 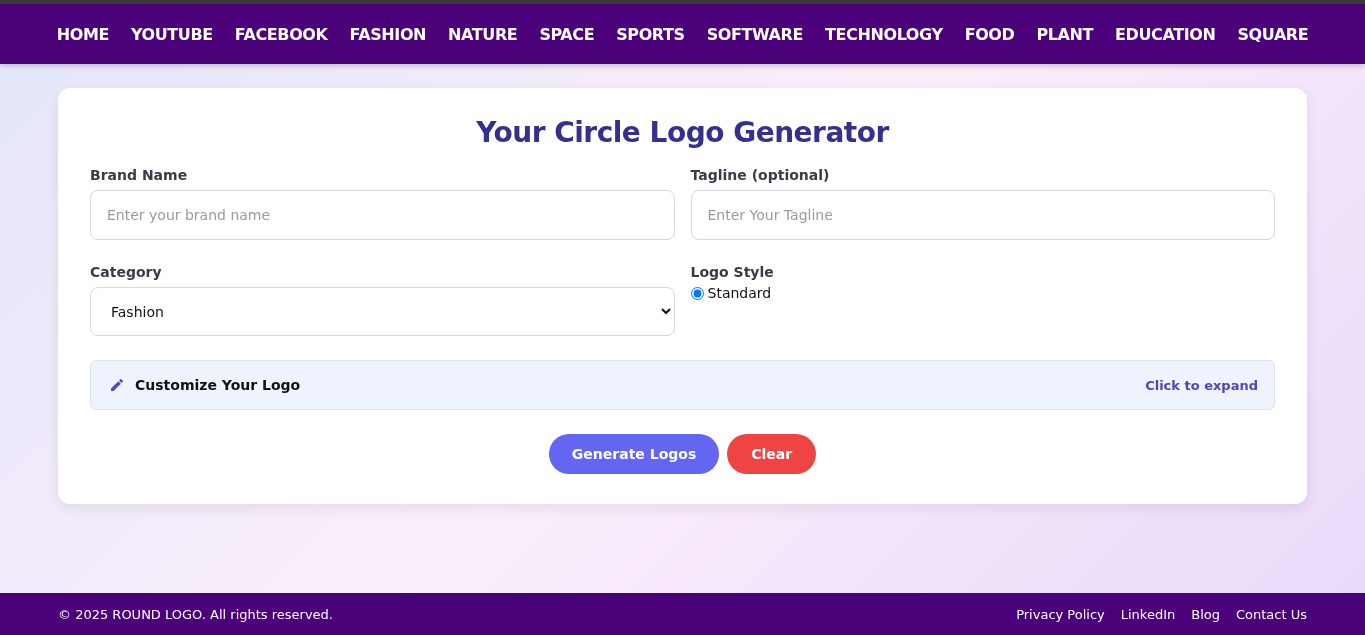 What do you see at coordinates (989, 34) in the screenshot?
I see `nav-link: FOOD` at bounding box center [989, 34].